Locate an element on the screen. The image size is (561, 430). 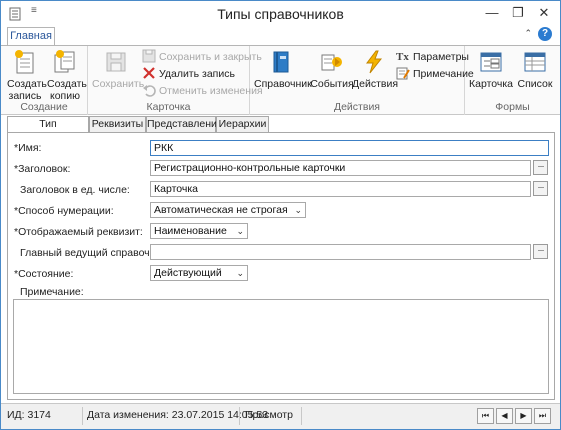
list-form-button: Список is located at coordinates (535, 69).